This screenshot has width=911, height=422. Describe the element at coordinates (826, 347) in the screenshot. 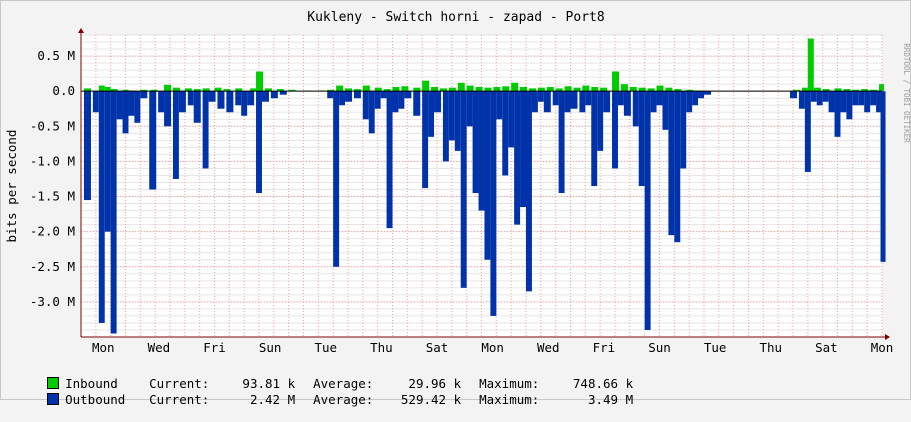

I see `x-tick-label: Sat` at that location.